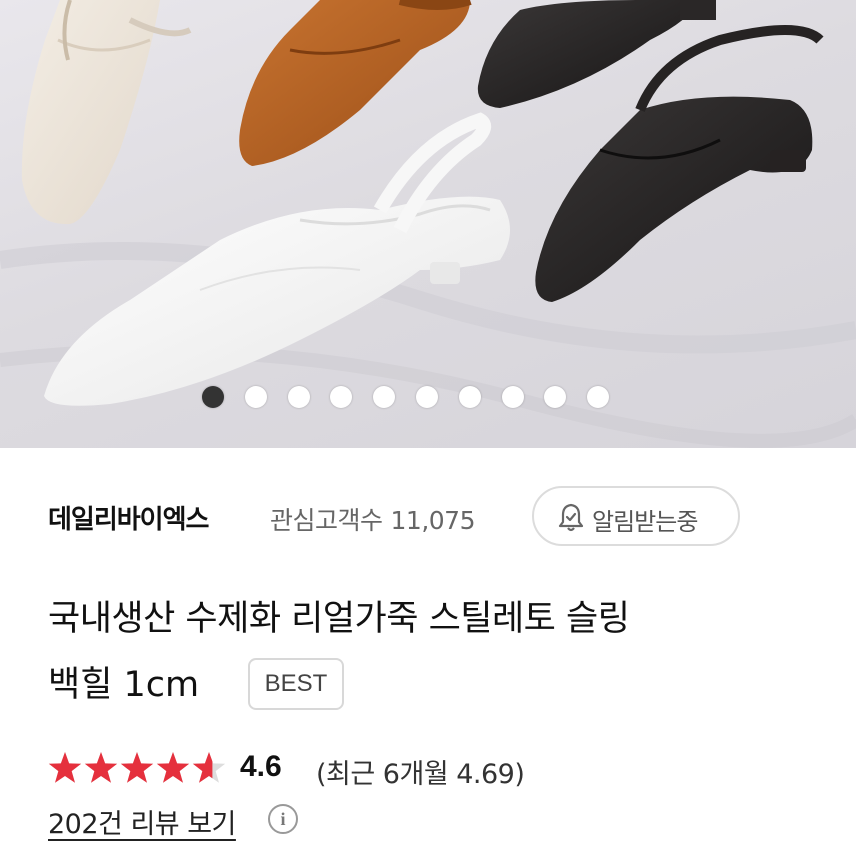 The height and width of the screenshot is (856, 856). I want to click on rating-score: 4.6, so click(261, 766).